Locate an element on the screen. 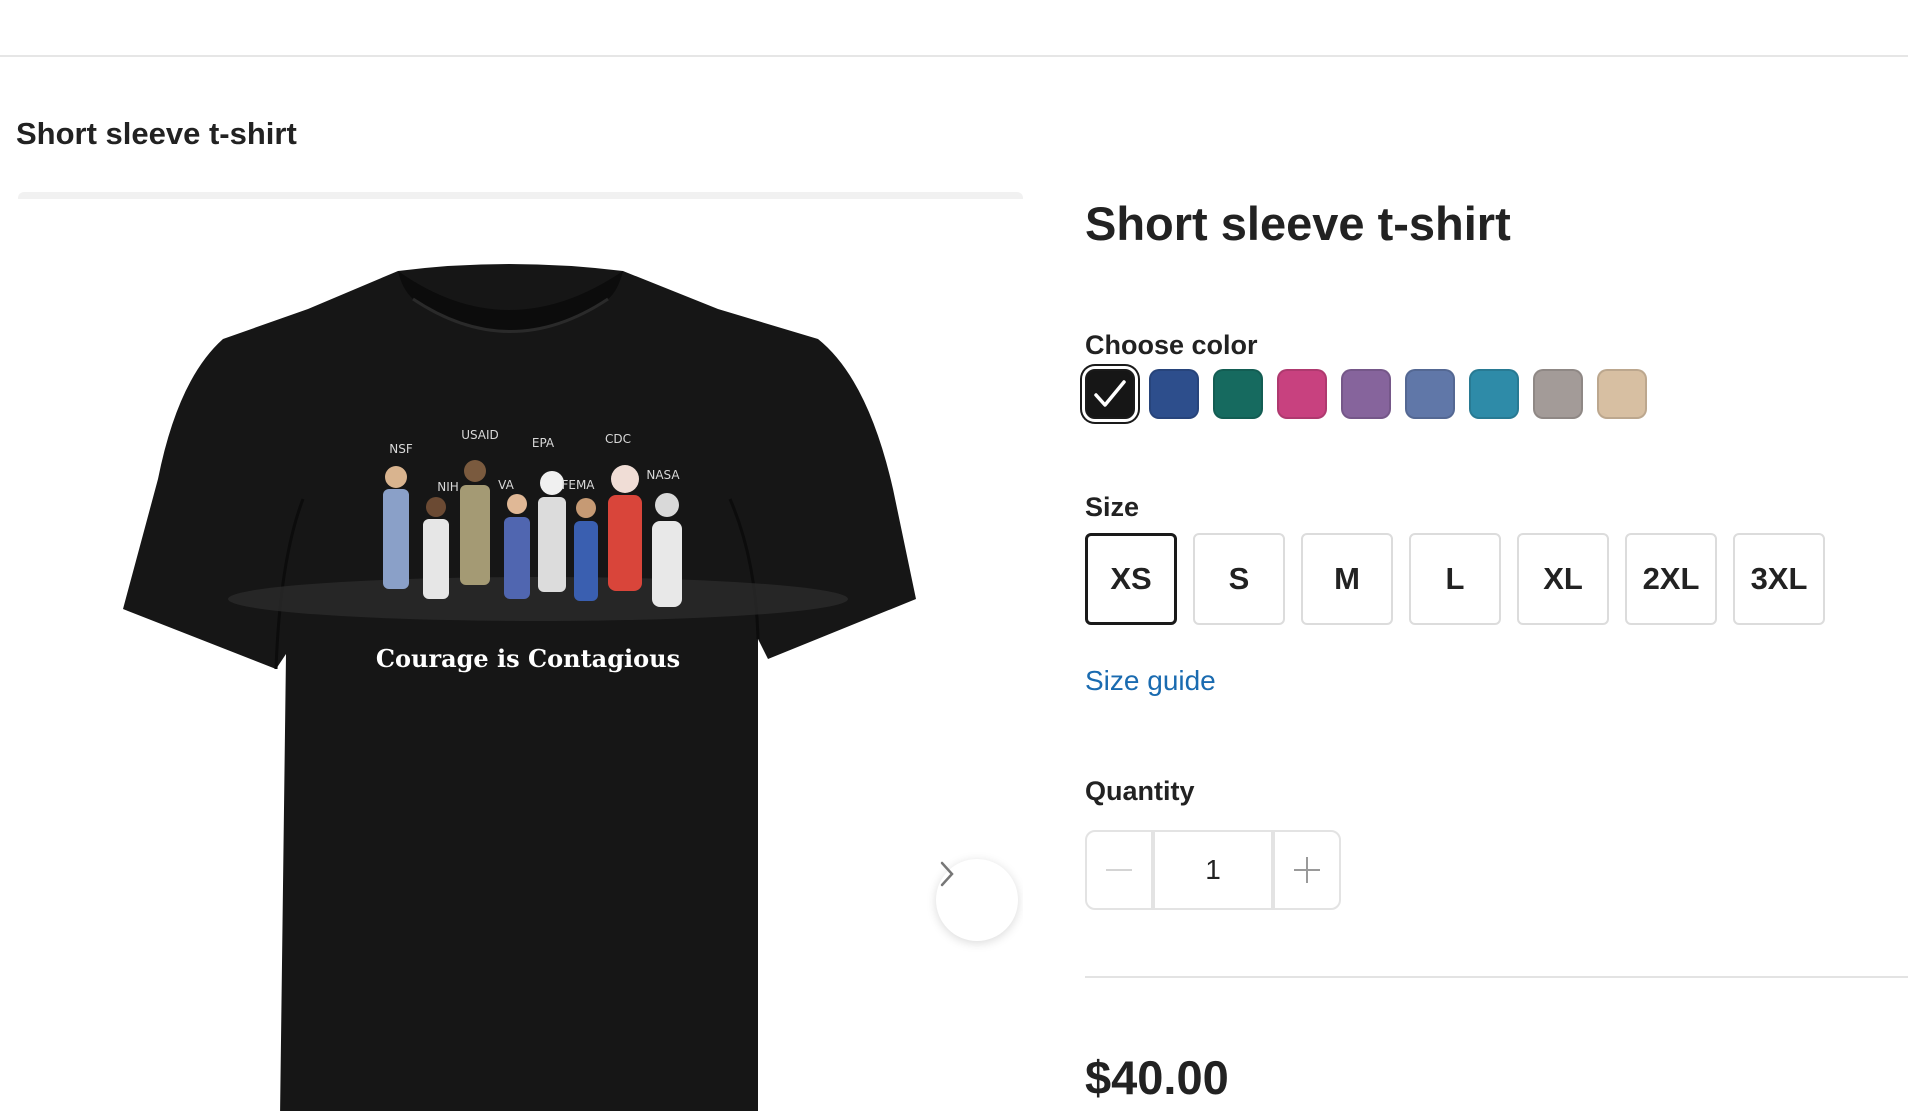 This screenshot has height=1111, width=1908. chevron-right-icon is located at coordinates (947, 874).